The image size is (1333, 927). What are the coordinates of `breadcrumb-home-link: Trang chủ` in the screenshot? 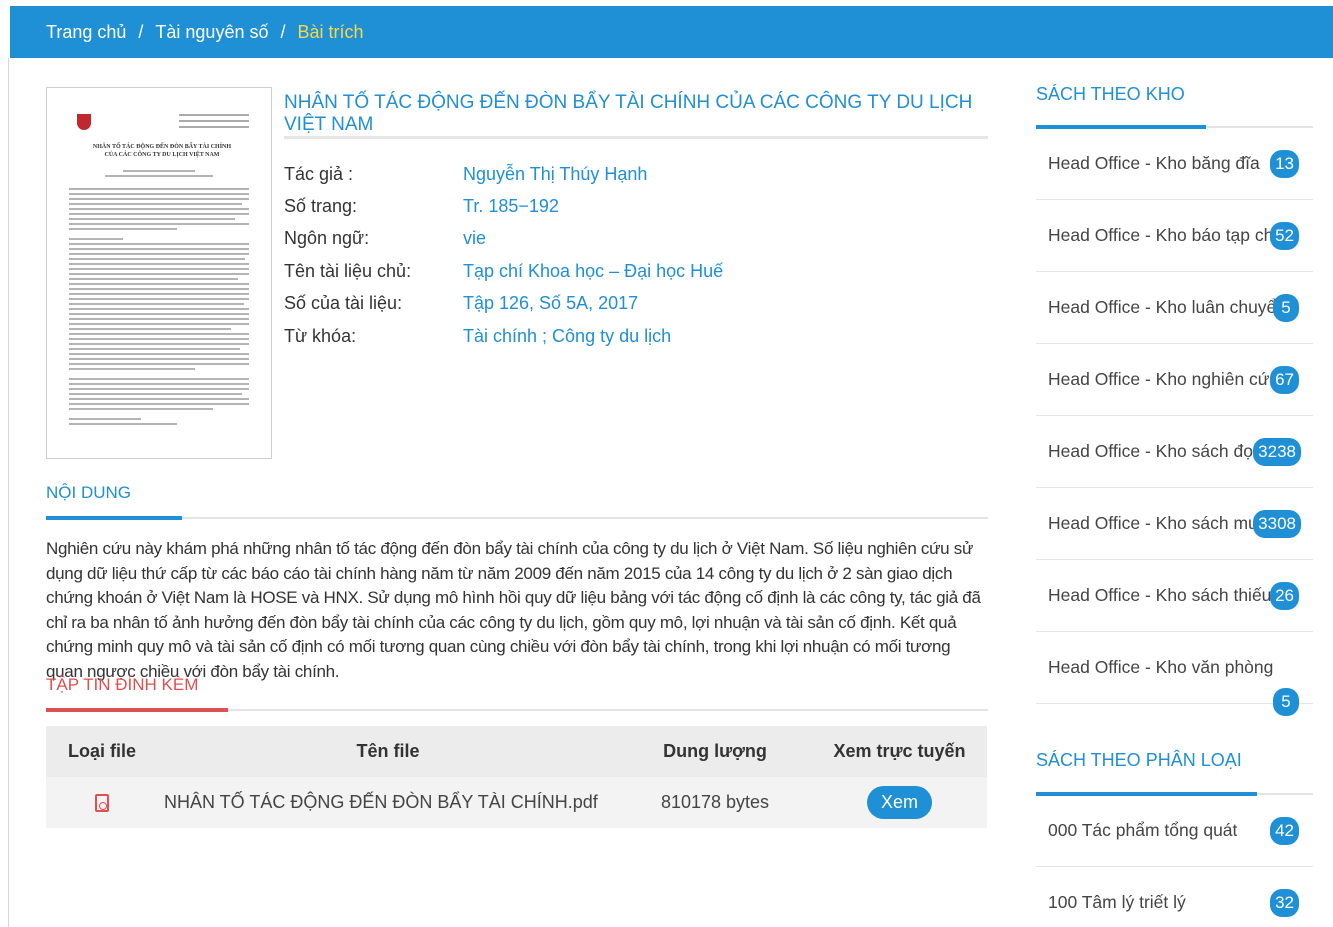 It's located at (86, 32).